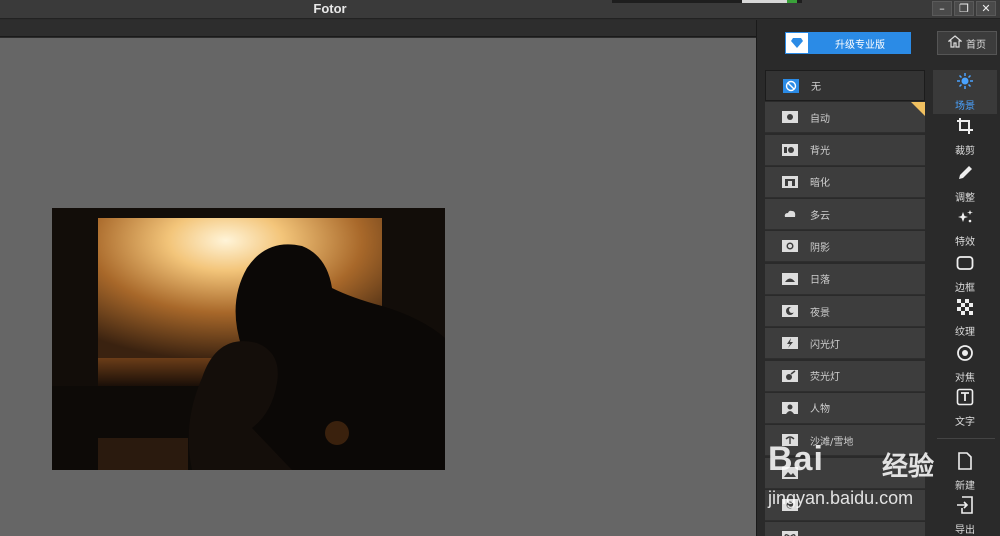 The width and height of the screenshot is (1000, 536). I want to click on scene-item-label: 日落, so click(820, 281).